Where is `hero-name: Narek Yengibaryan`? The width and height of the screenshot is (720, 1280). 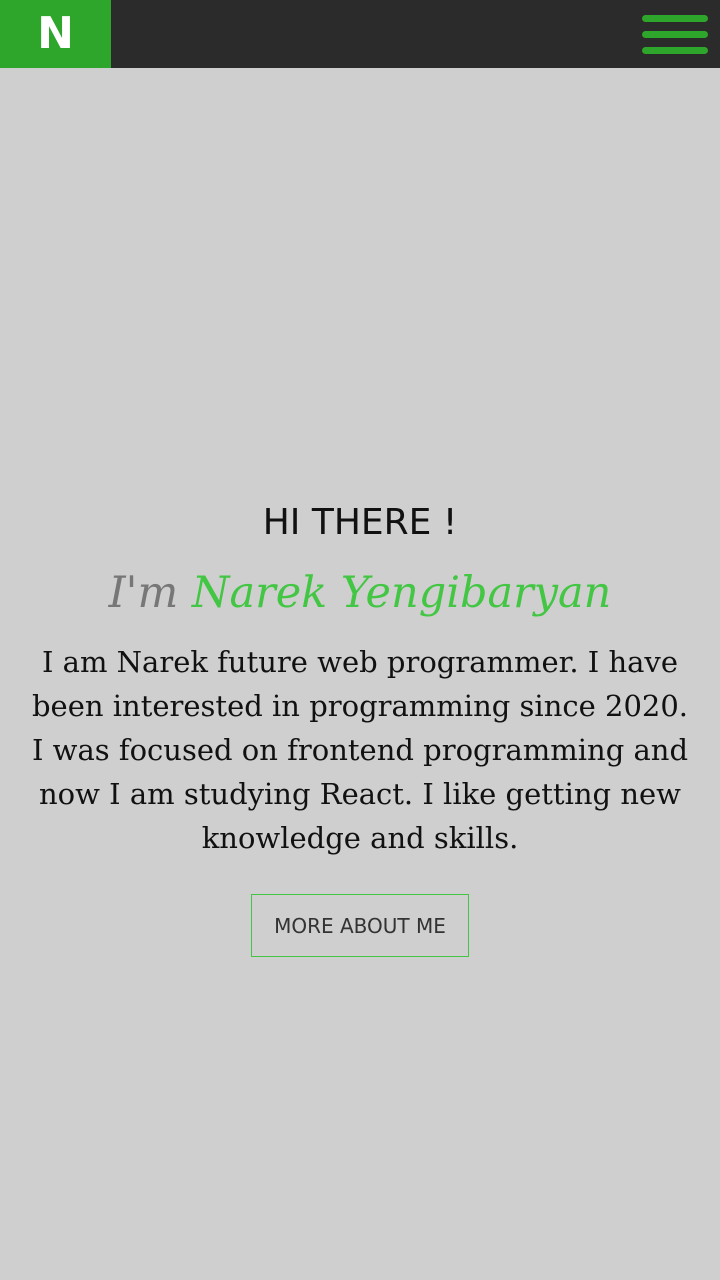 hero-name: Narek Yengibaryan is located at coordinates (401, 593).